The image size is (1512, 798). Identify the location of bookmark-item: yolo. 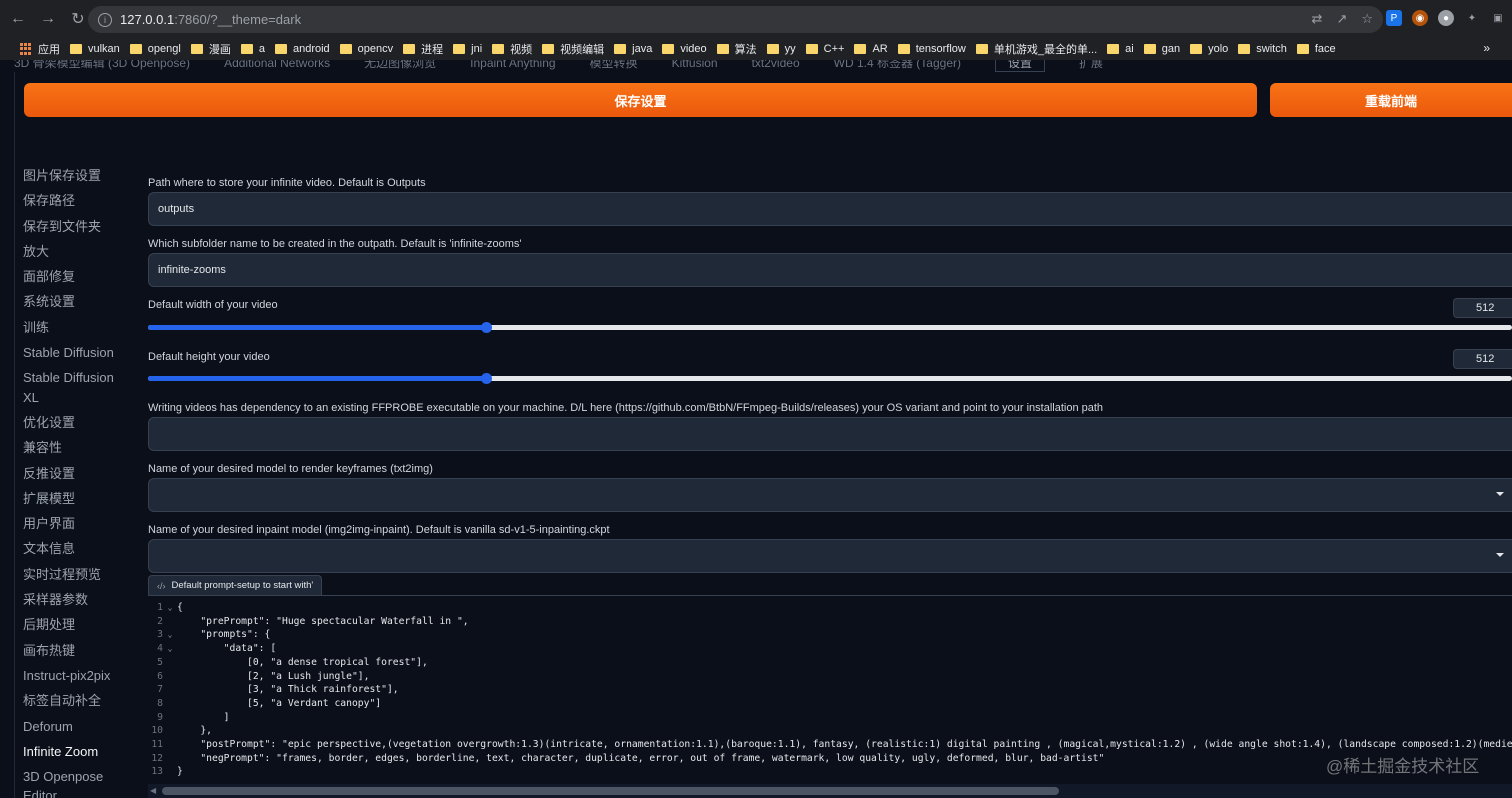
(1209, 49).